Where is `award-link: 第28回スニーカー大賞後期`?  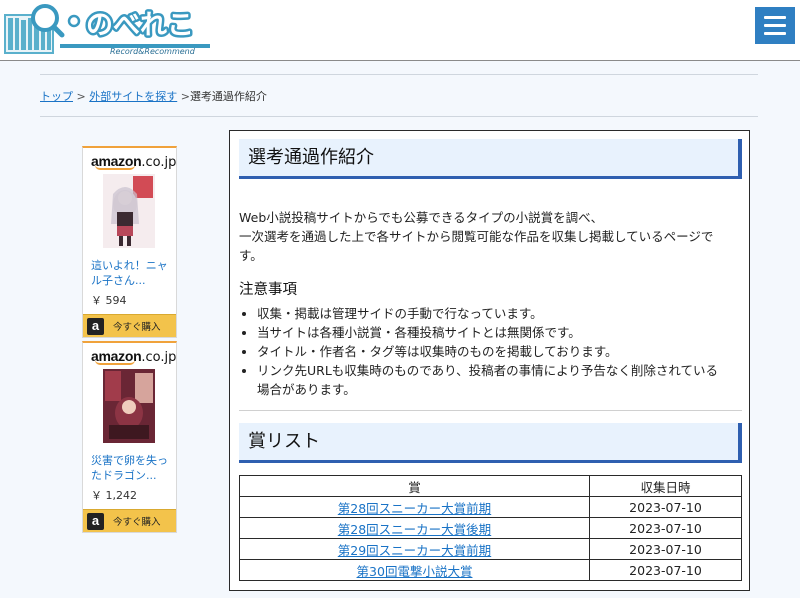
award-link: 第28回スニーカー大賞後期 is located at coordinates (414, 529).